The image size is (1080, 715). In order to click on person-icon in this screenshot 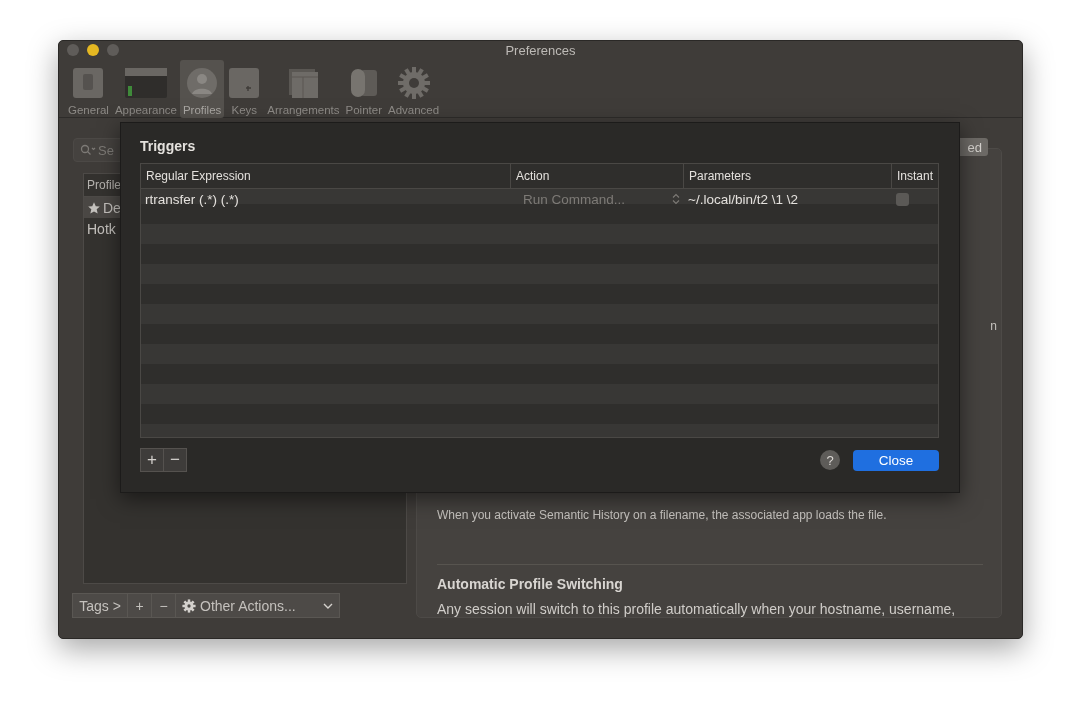, I will do `click(202, 83)`.